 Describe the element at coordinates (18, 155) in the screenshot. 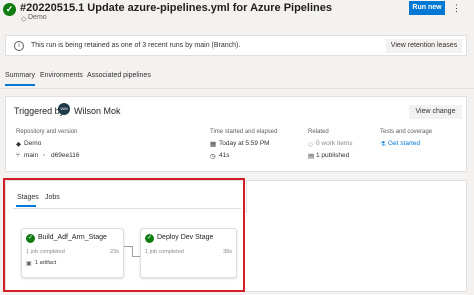

I see `branch-icon: ⑂` at that location.